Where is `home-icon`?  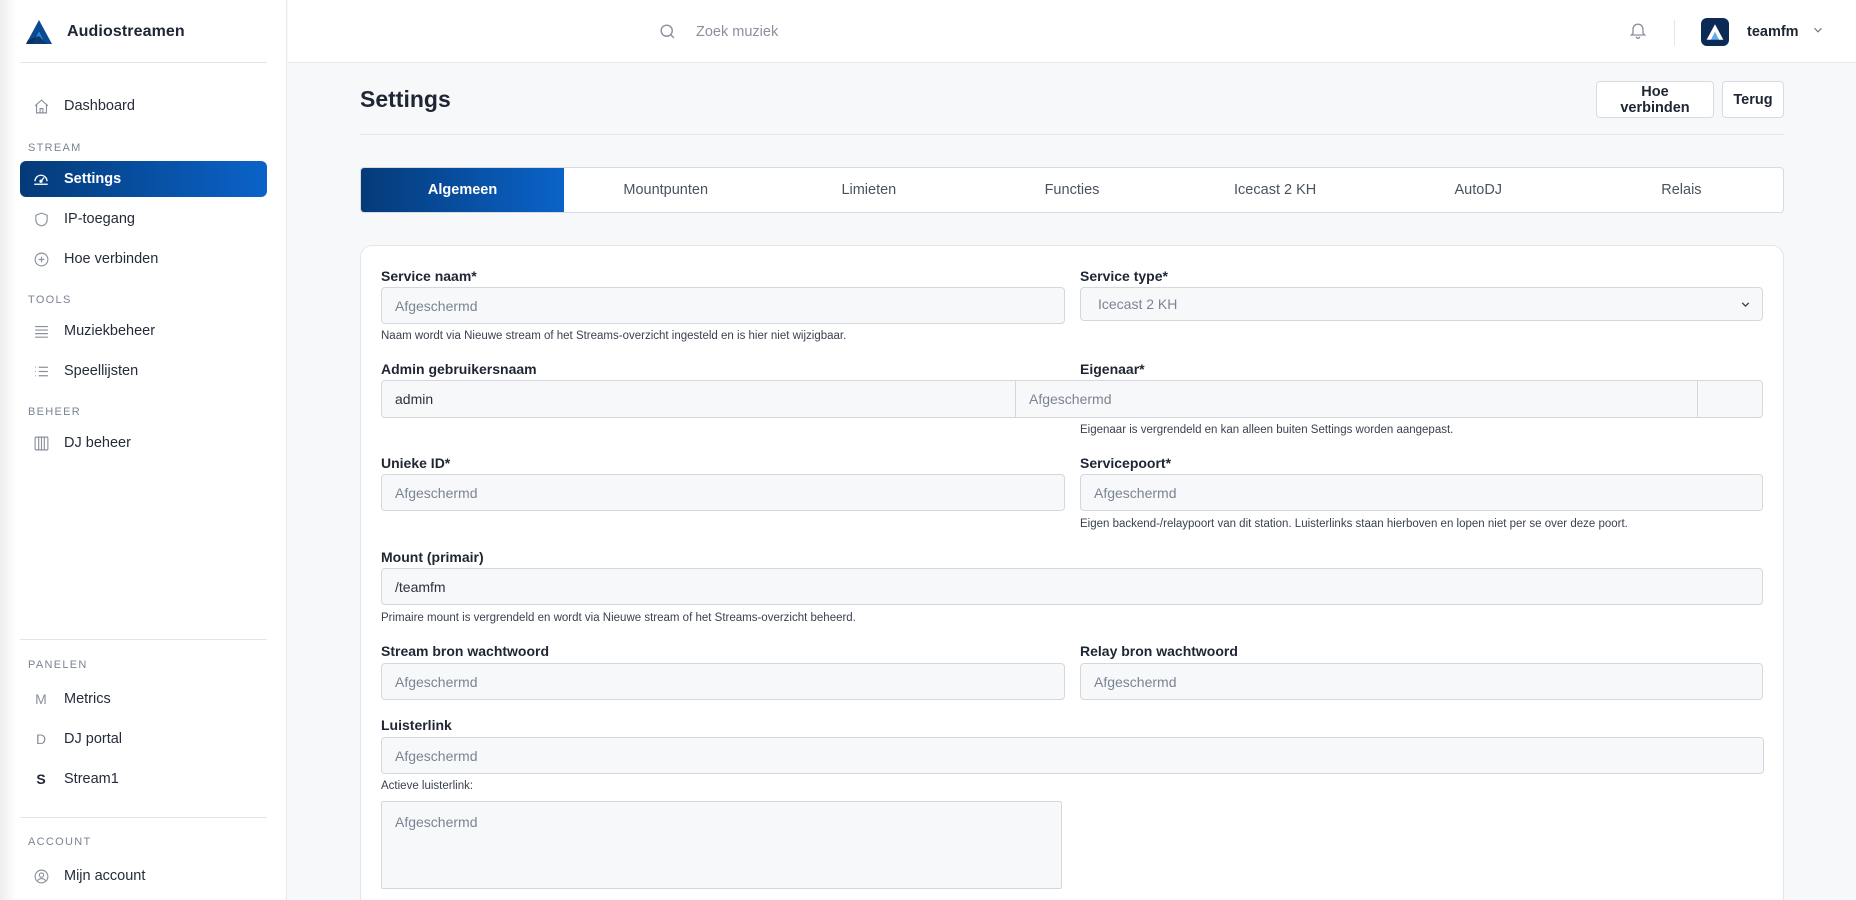 home-icon is located at coordinates (41, 106).